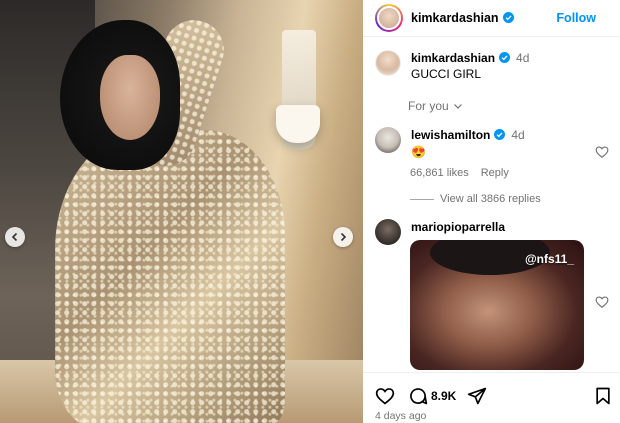 This screenshot has height=423, width=620. I want to click on chevron-right-icon, so click(343, 237).